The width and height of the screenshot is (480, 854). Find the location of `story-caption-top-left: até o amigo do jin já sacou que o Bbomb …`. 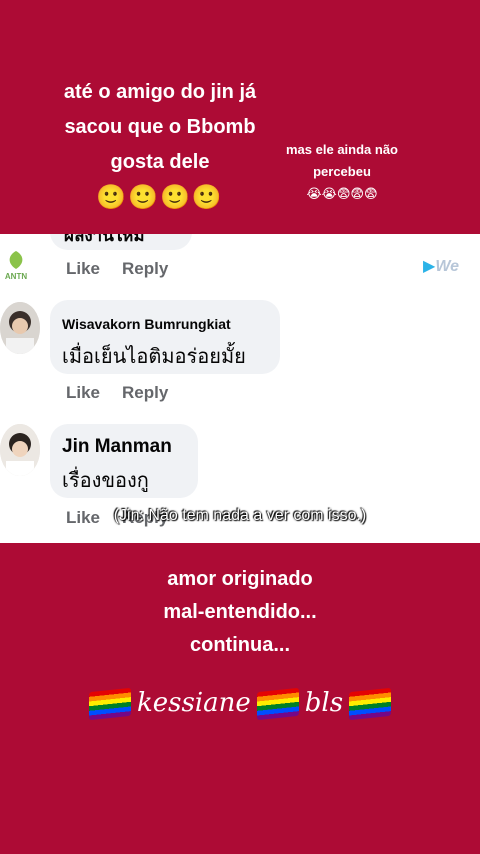

story-caption-top-left: até o amigo do jin já sacou que o Bbomb … is located at coordinates (160, 145).